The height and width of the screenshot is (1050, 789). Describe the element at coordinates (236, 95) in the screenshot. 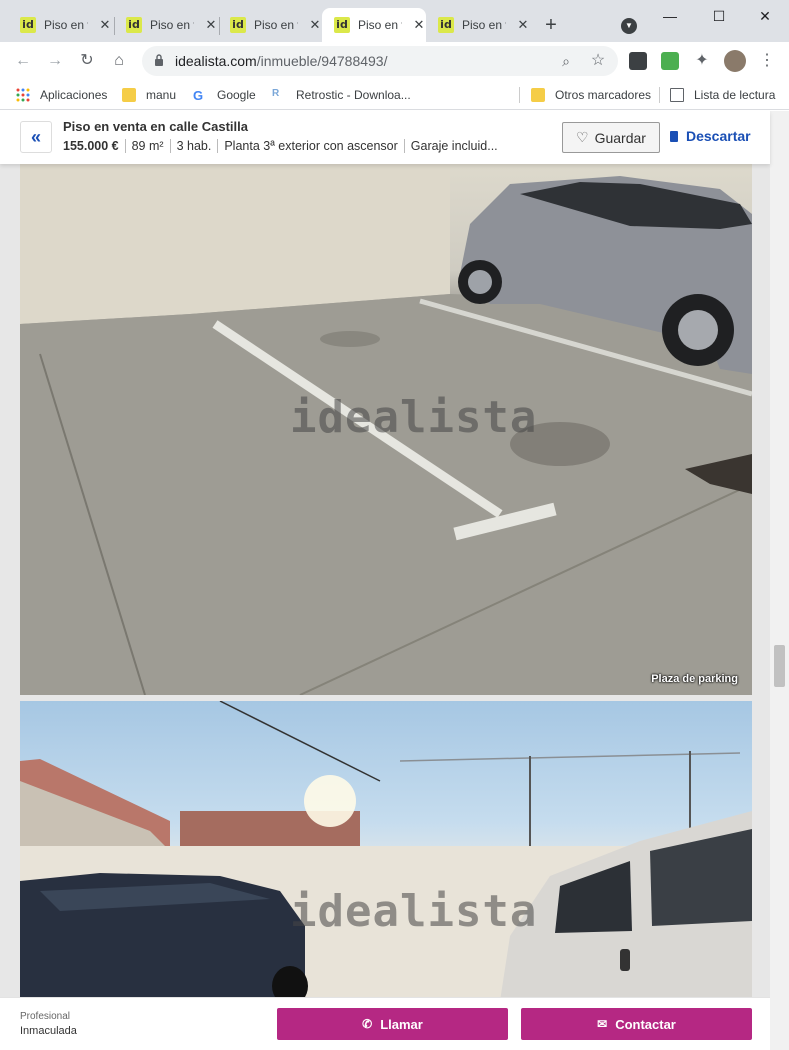

I see `bookmark-label: Google` at that location.